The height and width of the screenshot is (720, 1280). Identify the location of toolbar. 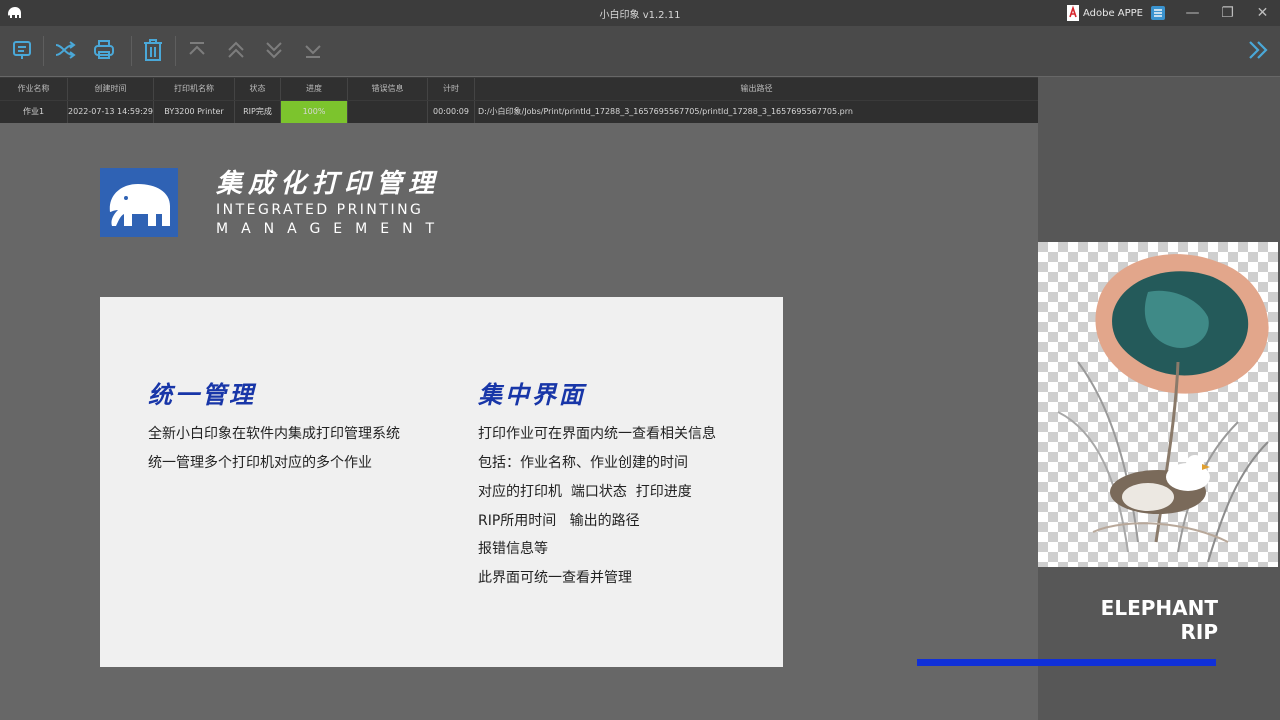
(640, 51).